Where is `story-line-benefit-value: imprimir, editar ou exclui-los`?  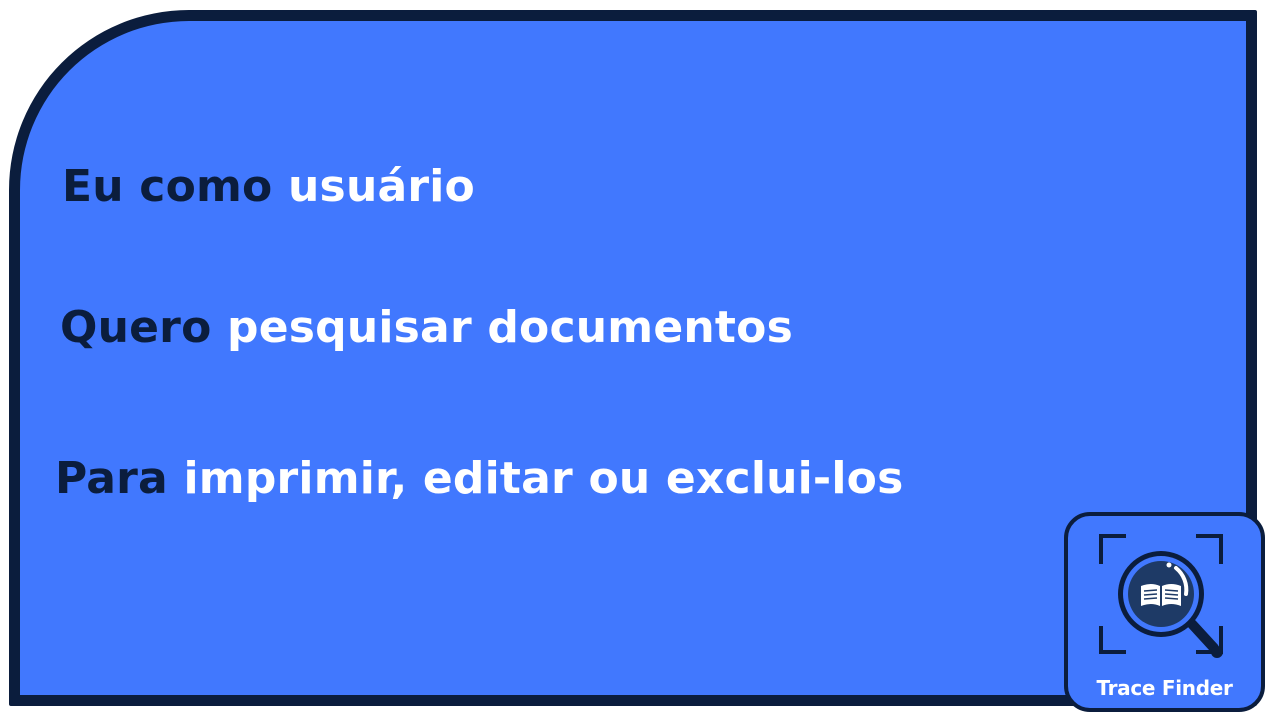
story-line-benefit-value: imprimir, editar ou exclui-los is located at coordinates (543, 478).